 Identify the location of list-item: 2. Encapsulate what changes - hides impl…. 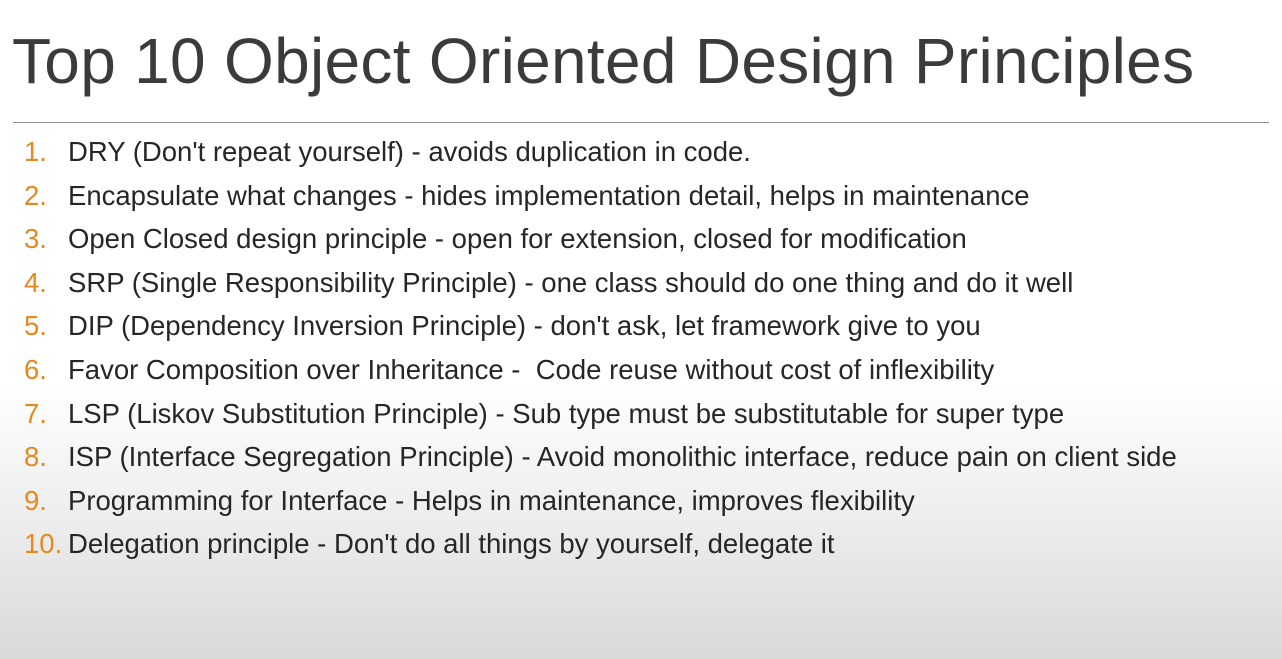
(649, 196).